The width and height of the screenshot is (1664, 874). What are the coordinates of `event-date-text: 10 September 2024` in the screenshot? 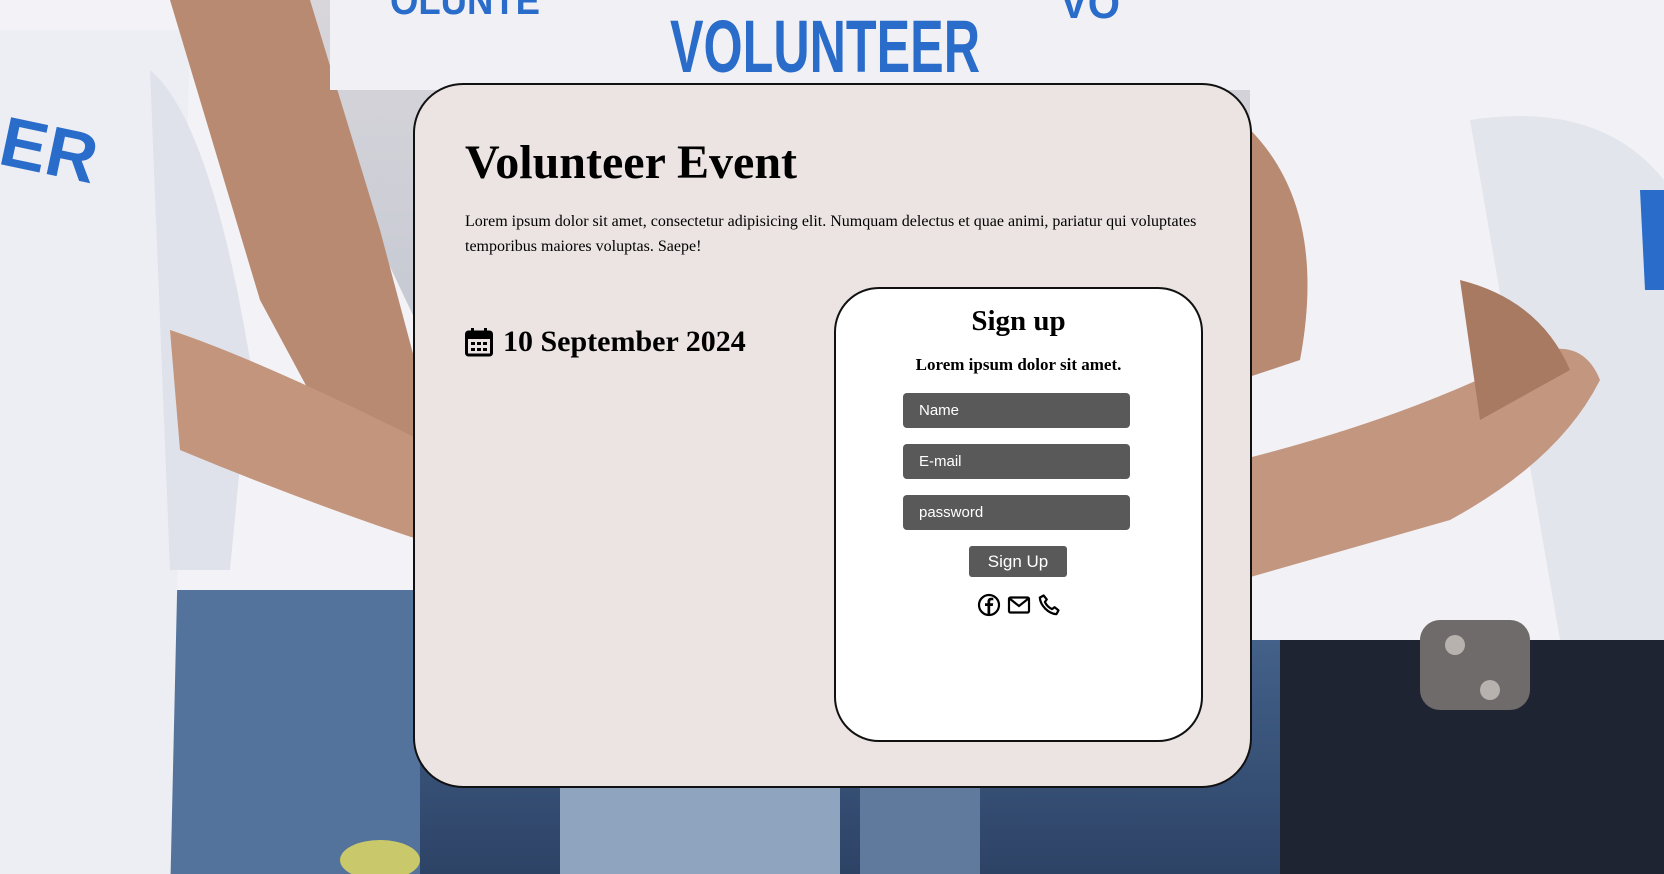 It's located at (624, 341).